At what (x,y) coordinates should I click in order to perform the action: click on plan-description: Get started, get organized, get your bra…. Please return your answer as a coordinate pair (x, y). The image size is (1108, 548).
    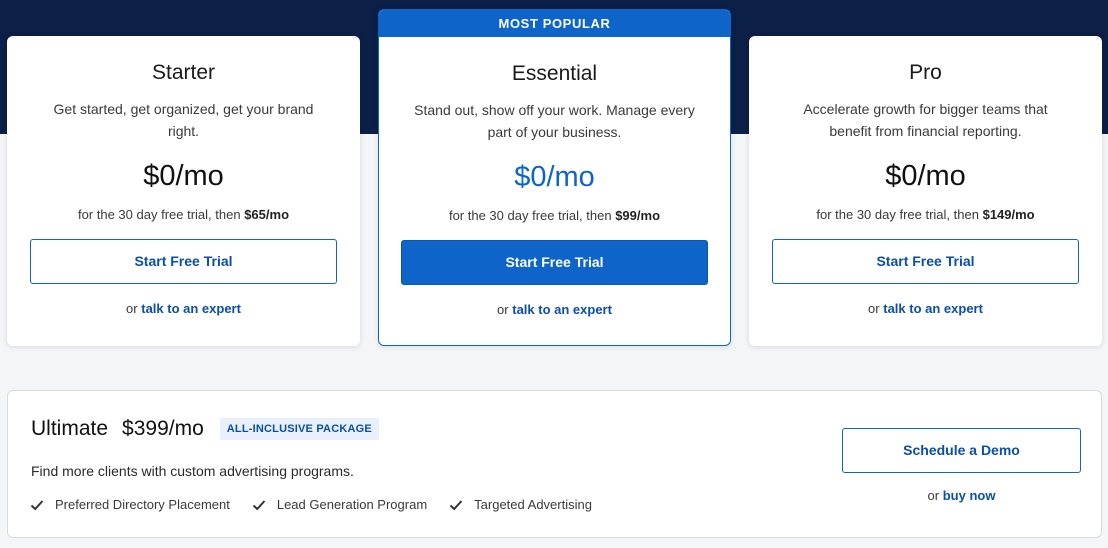
    Looking at the image, I should click on (183, 120).